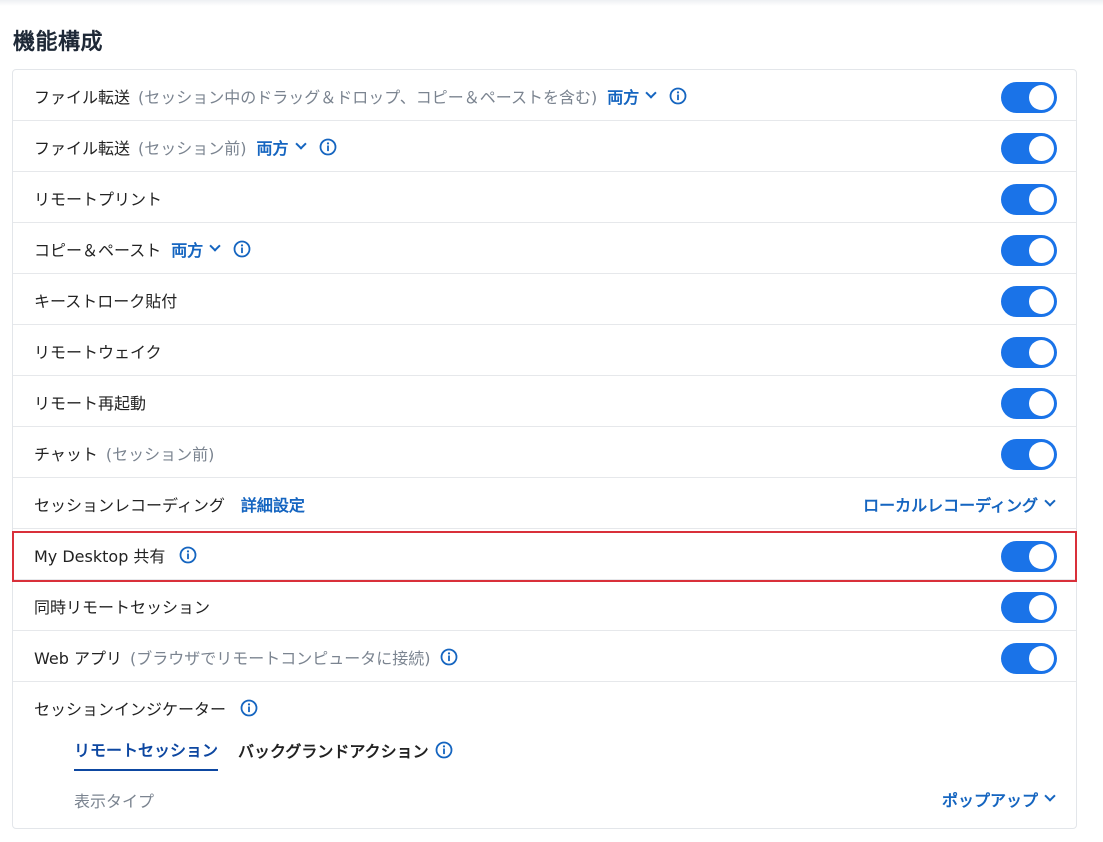 The image size is (1103, 842). I want to click on row-file-transfer-pre-session: ファイル転送 (セッション前) 両方, so click(544, 146).